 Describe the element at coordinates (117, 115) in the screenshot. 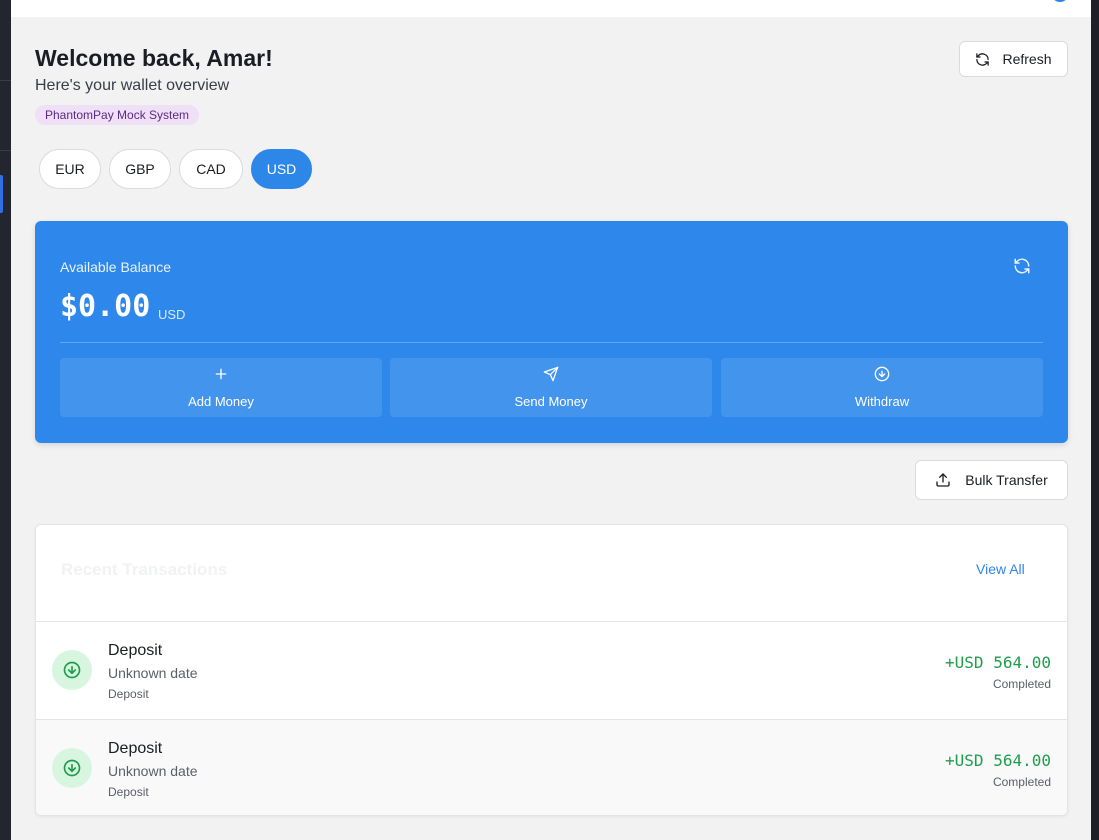

I see `system-badge: PhantomPay Mock System` at that location.